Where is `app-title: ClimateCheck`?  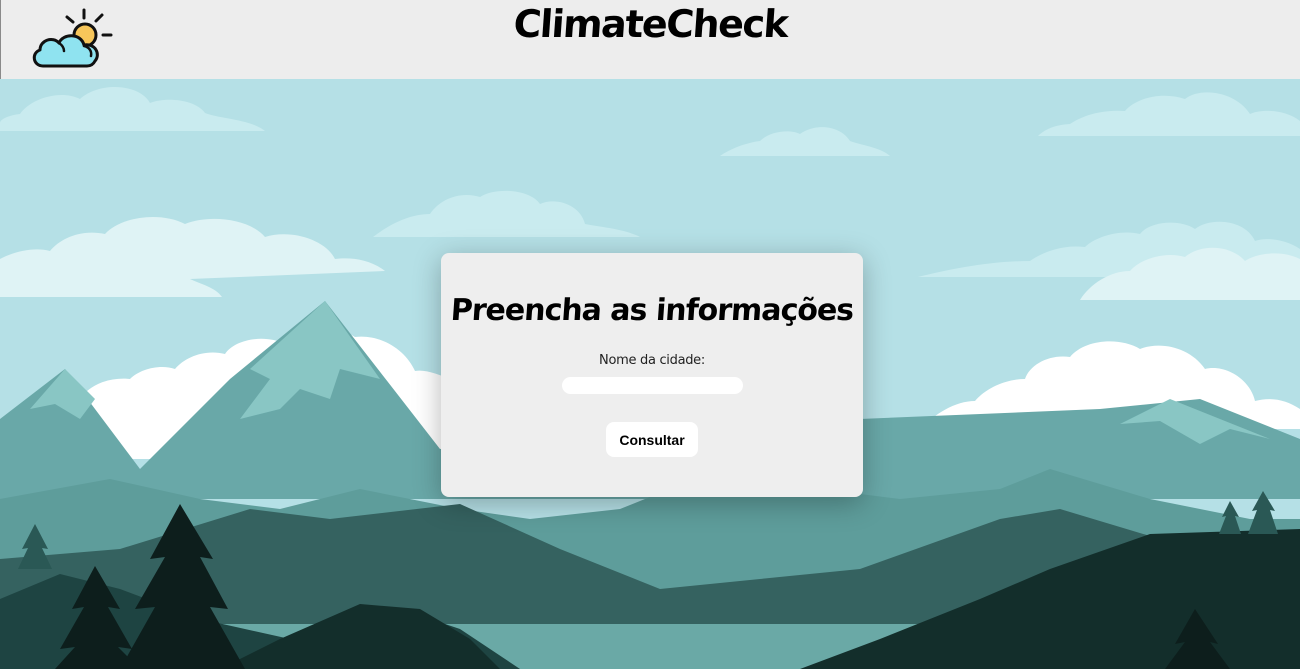 app-title: ClimateCheck is located at coordinates (650, 24).